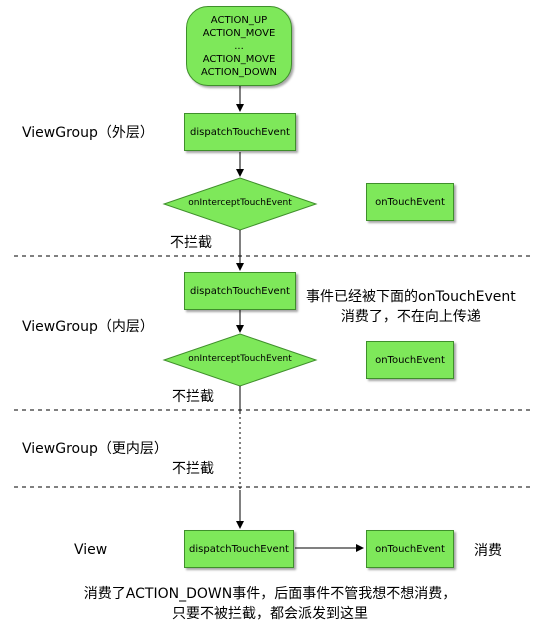  I want to click on inner-touch-box: onTouchEvent, so click(410, 360).